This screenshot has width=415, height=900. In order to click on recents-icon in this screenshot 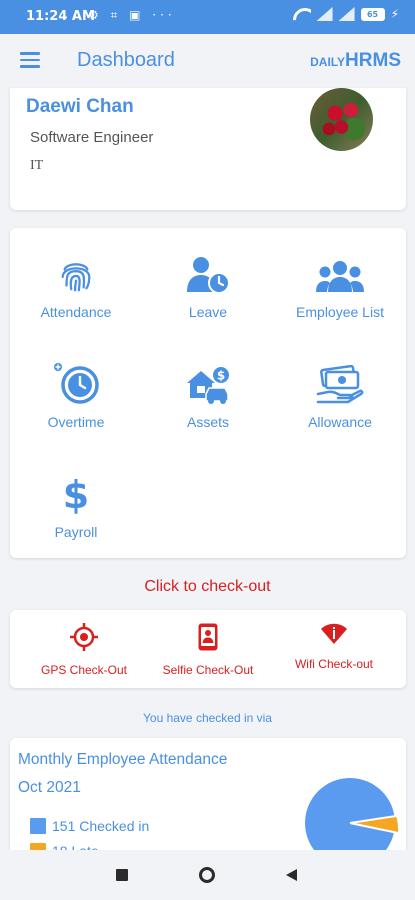, I will do `click(122, 875)`.